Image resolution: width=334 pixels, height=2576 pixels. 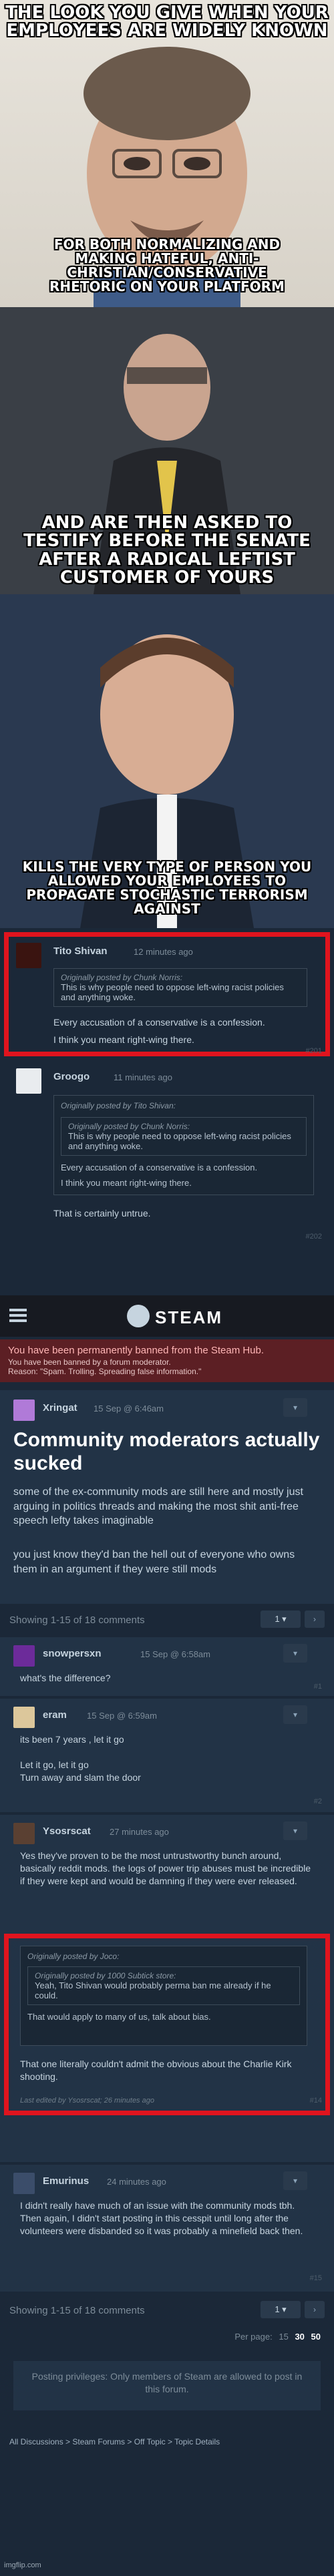 What do you see at coordinates (318, 1801) in the screenshot?
I see `comment-number: #2` at bounding box center [318, 1801].